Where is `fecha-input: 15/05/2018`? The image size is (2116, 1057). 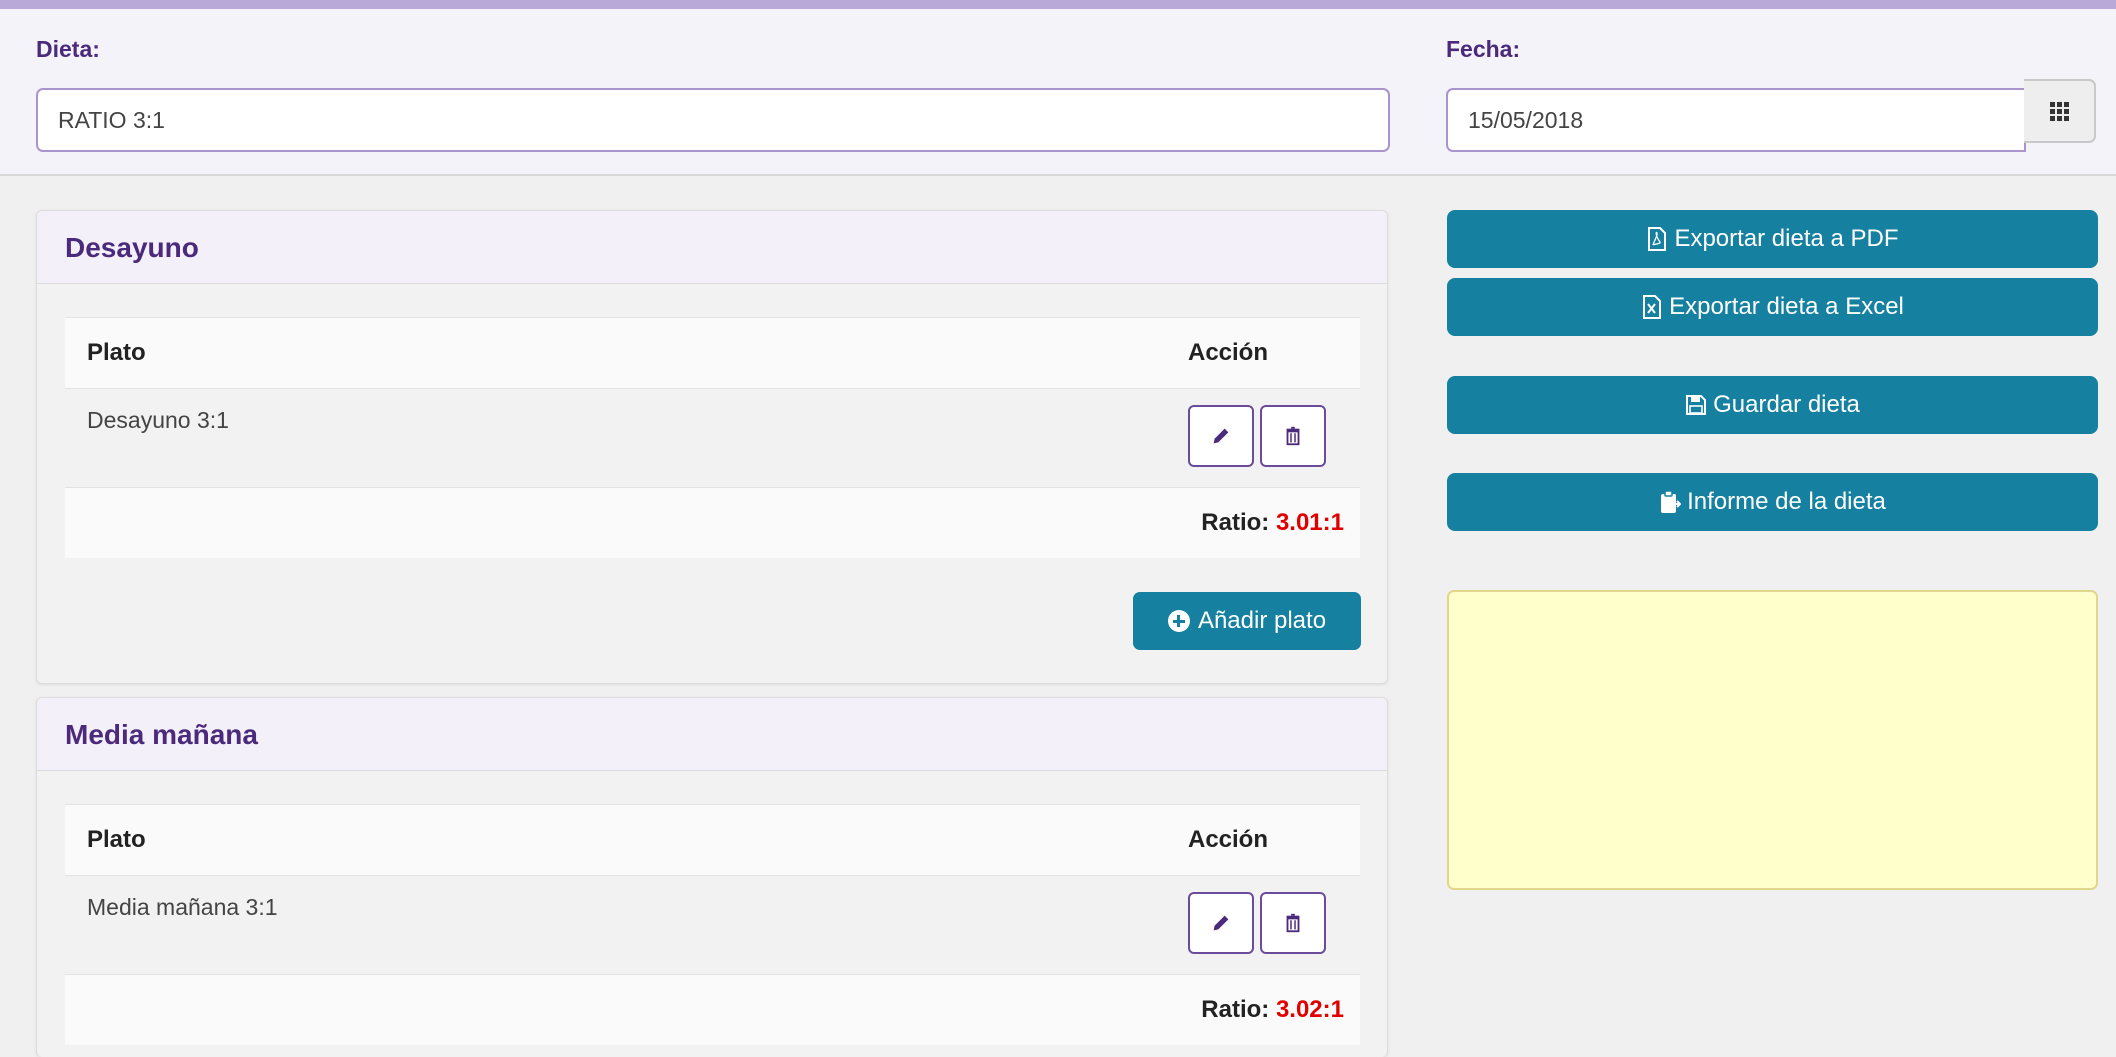 fecha-input: 15/05/2018 is located at coordinates (1736, 120).